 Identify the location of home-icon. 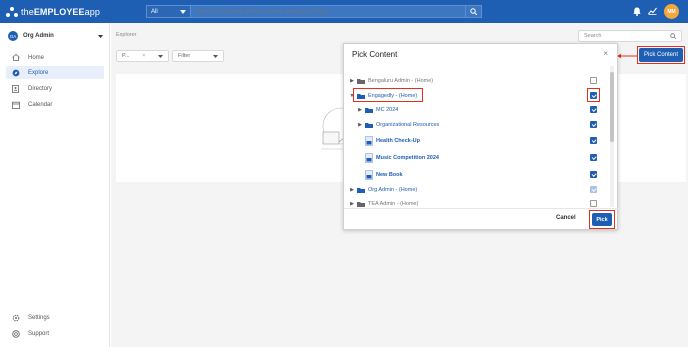
(17, 57).